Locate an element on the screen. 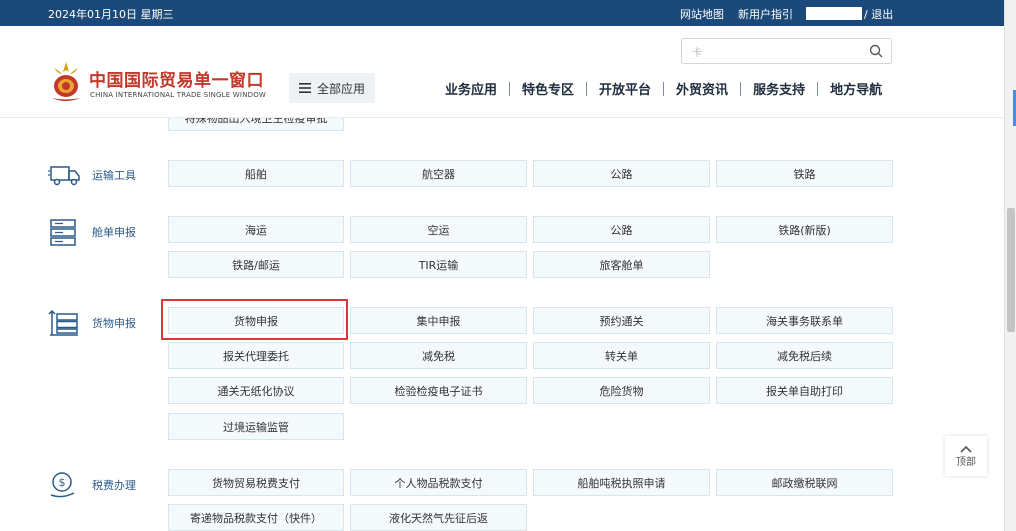  tax-payment-icon: $ is located at coordinates (62, 485).